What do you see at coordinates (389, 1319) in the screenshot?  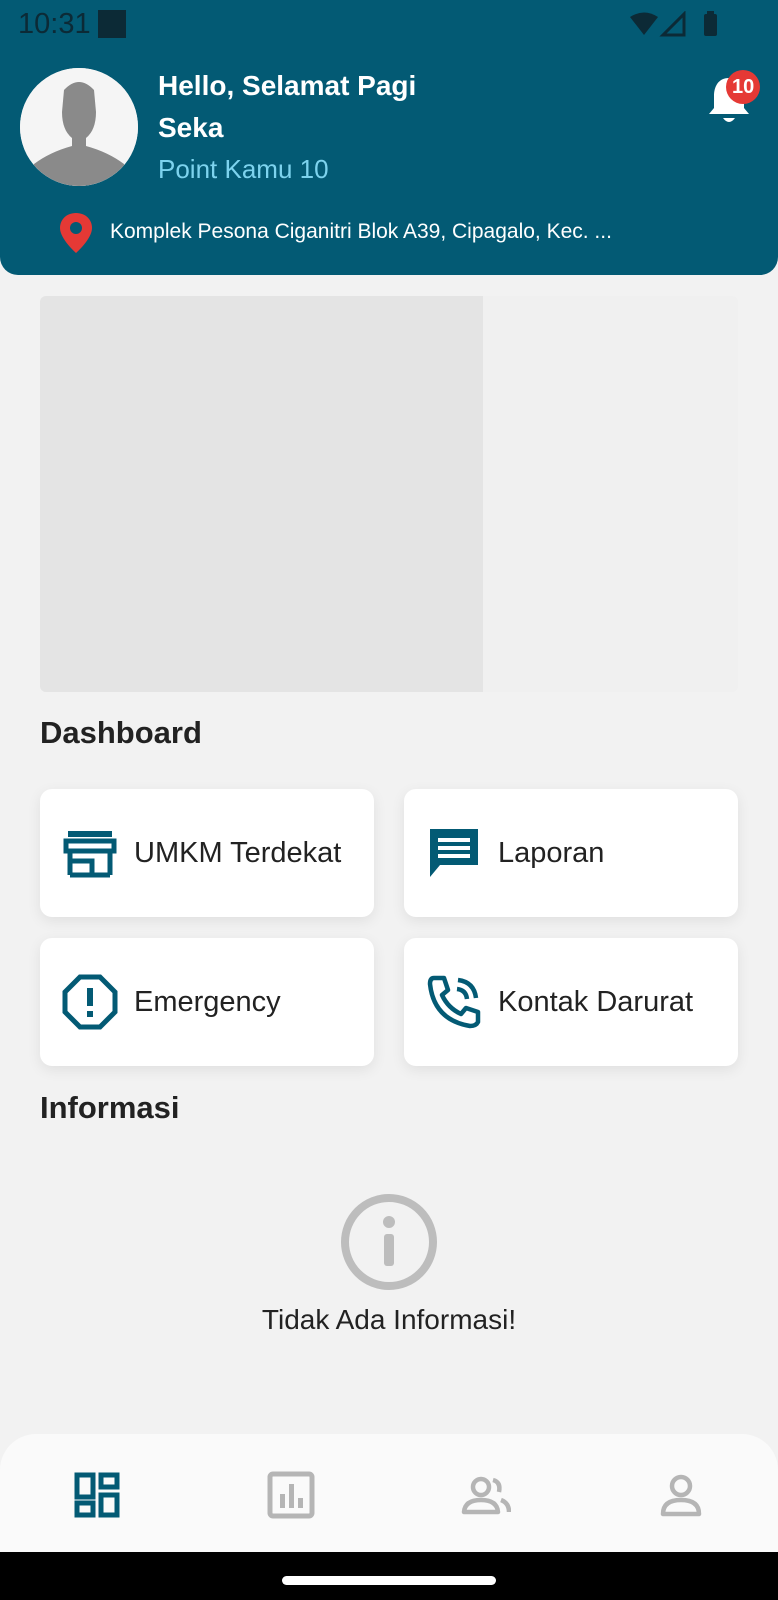 I see `empty-info-message: Tidak Ada Informasi!` at bounding box center [389, 1319].